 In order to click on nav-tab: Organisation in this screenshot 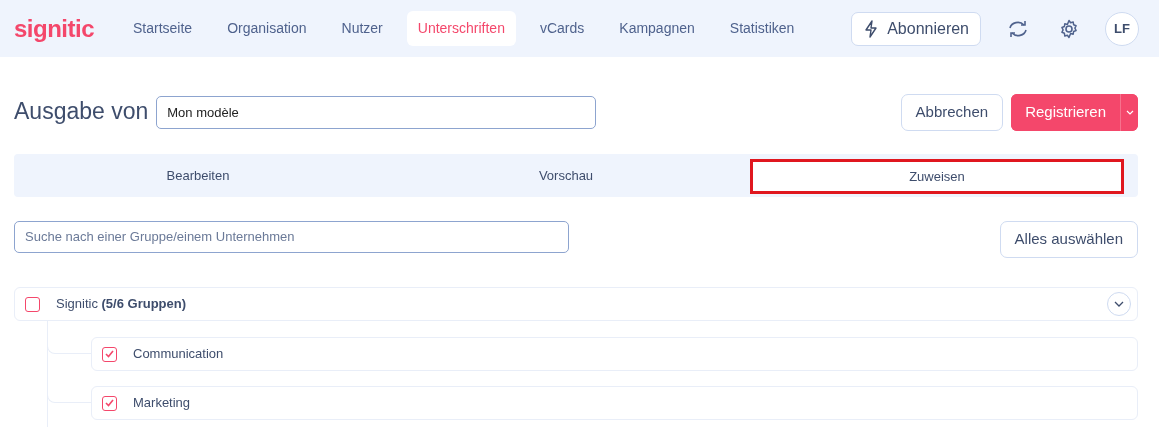, I will do `click(267, 28)`.